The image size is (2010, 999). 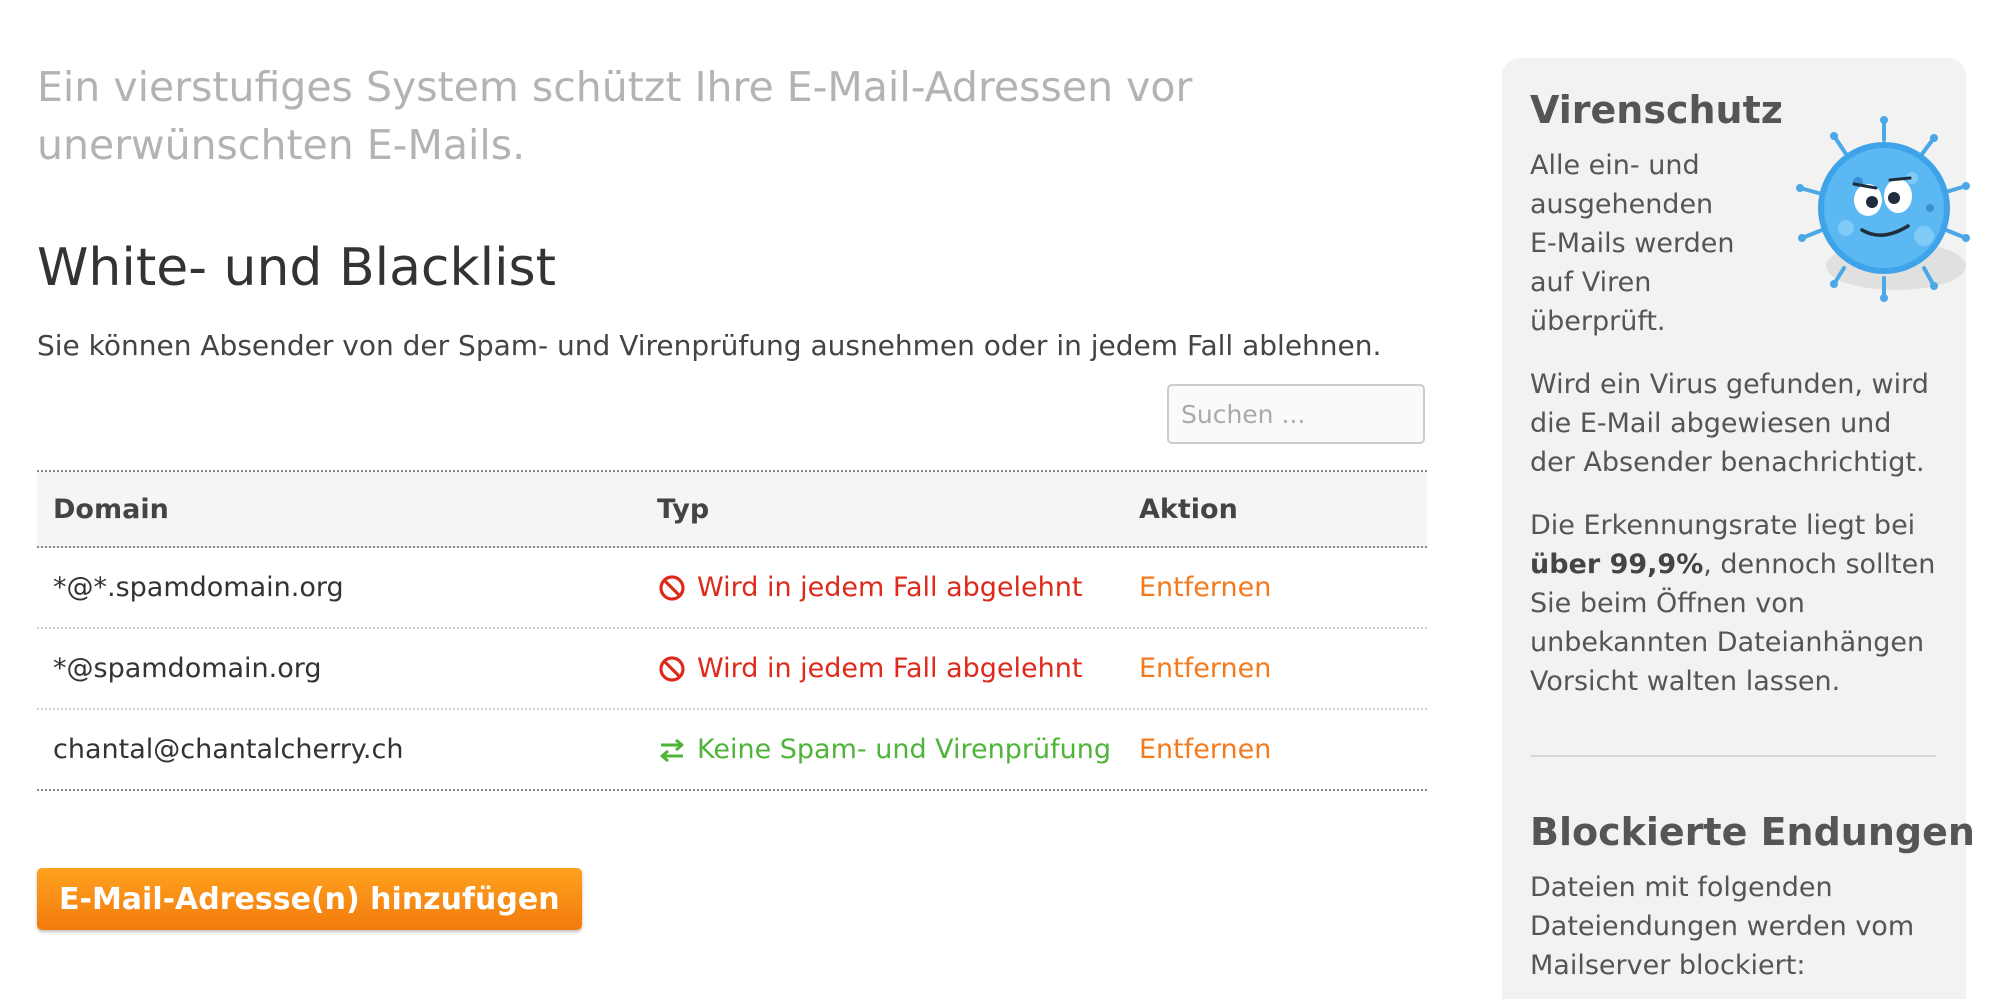 What do you see at coordinates (187, 668) in the screenshot?
I see `domain-cell: *@spamdomain.org` at bounding box center [187, 668].